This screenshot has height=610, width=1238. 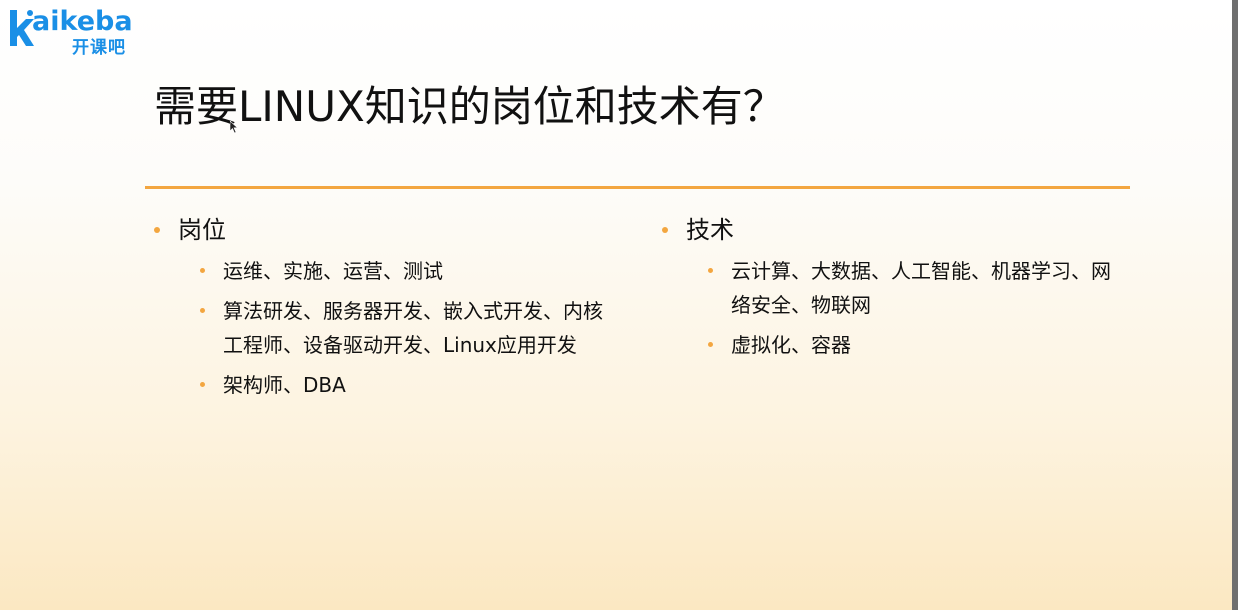 I want to click on technologies-list: 云计算、大数据、人工智能、机器学习、网络安全、物联网 虚拟化、容器, so click(x=895, y=308).